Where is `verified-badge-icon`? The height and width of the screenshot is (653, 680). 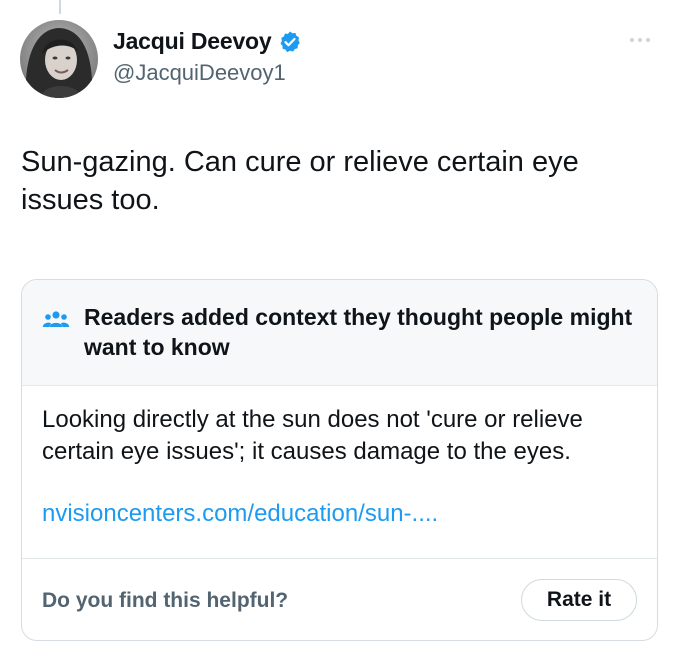
verified-badge-icon is located at coordinates (290, 42).